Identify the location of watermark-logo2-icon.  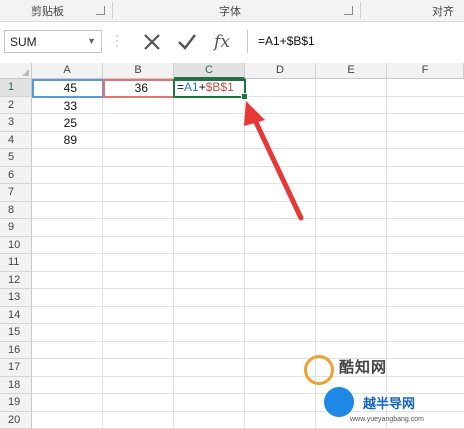
(339, 402).